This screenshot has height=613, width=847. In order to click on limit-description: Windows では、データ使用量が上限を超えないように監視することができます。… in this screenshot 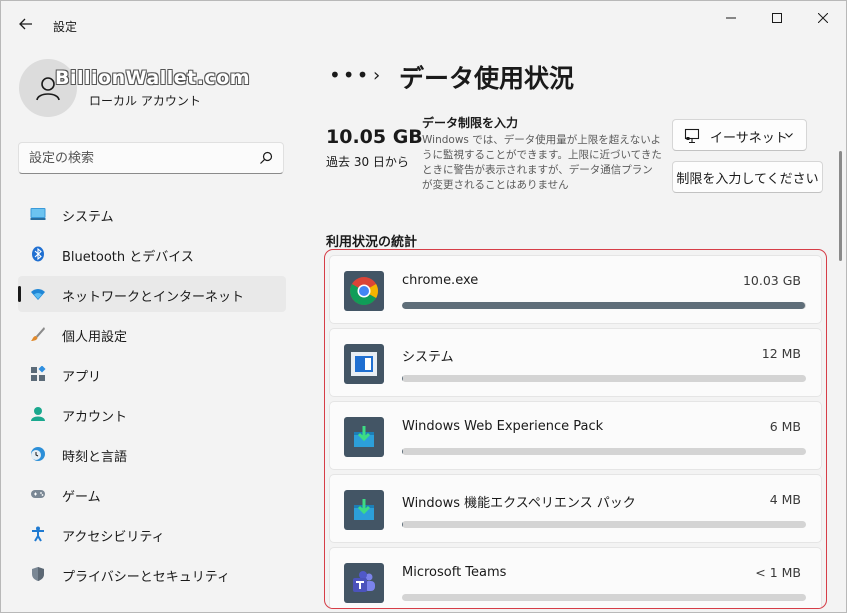, I will do `click(542, 162)`.